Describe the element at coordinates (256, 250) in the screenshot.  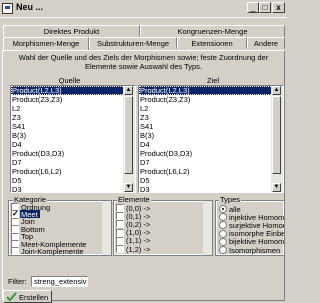
I see `types-item-label: Isomorphismen` at that location.